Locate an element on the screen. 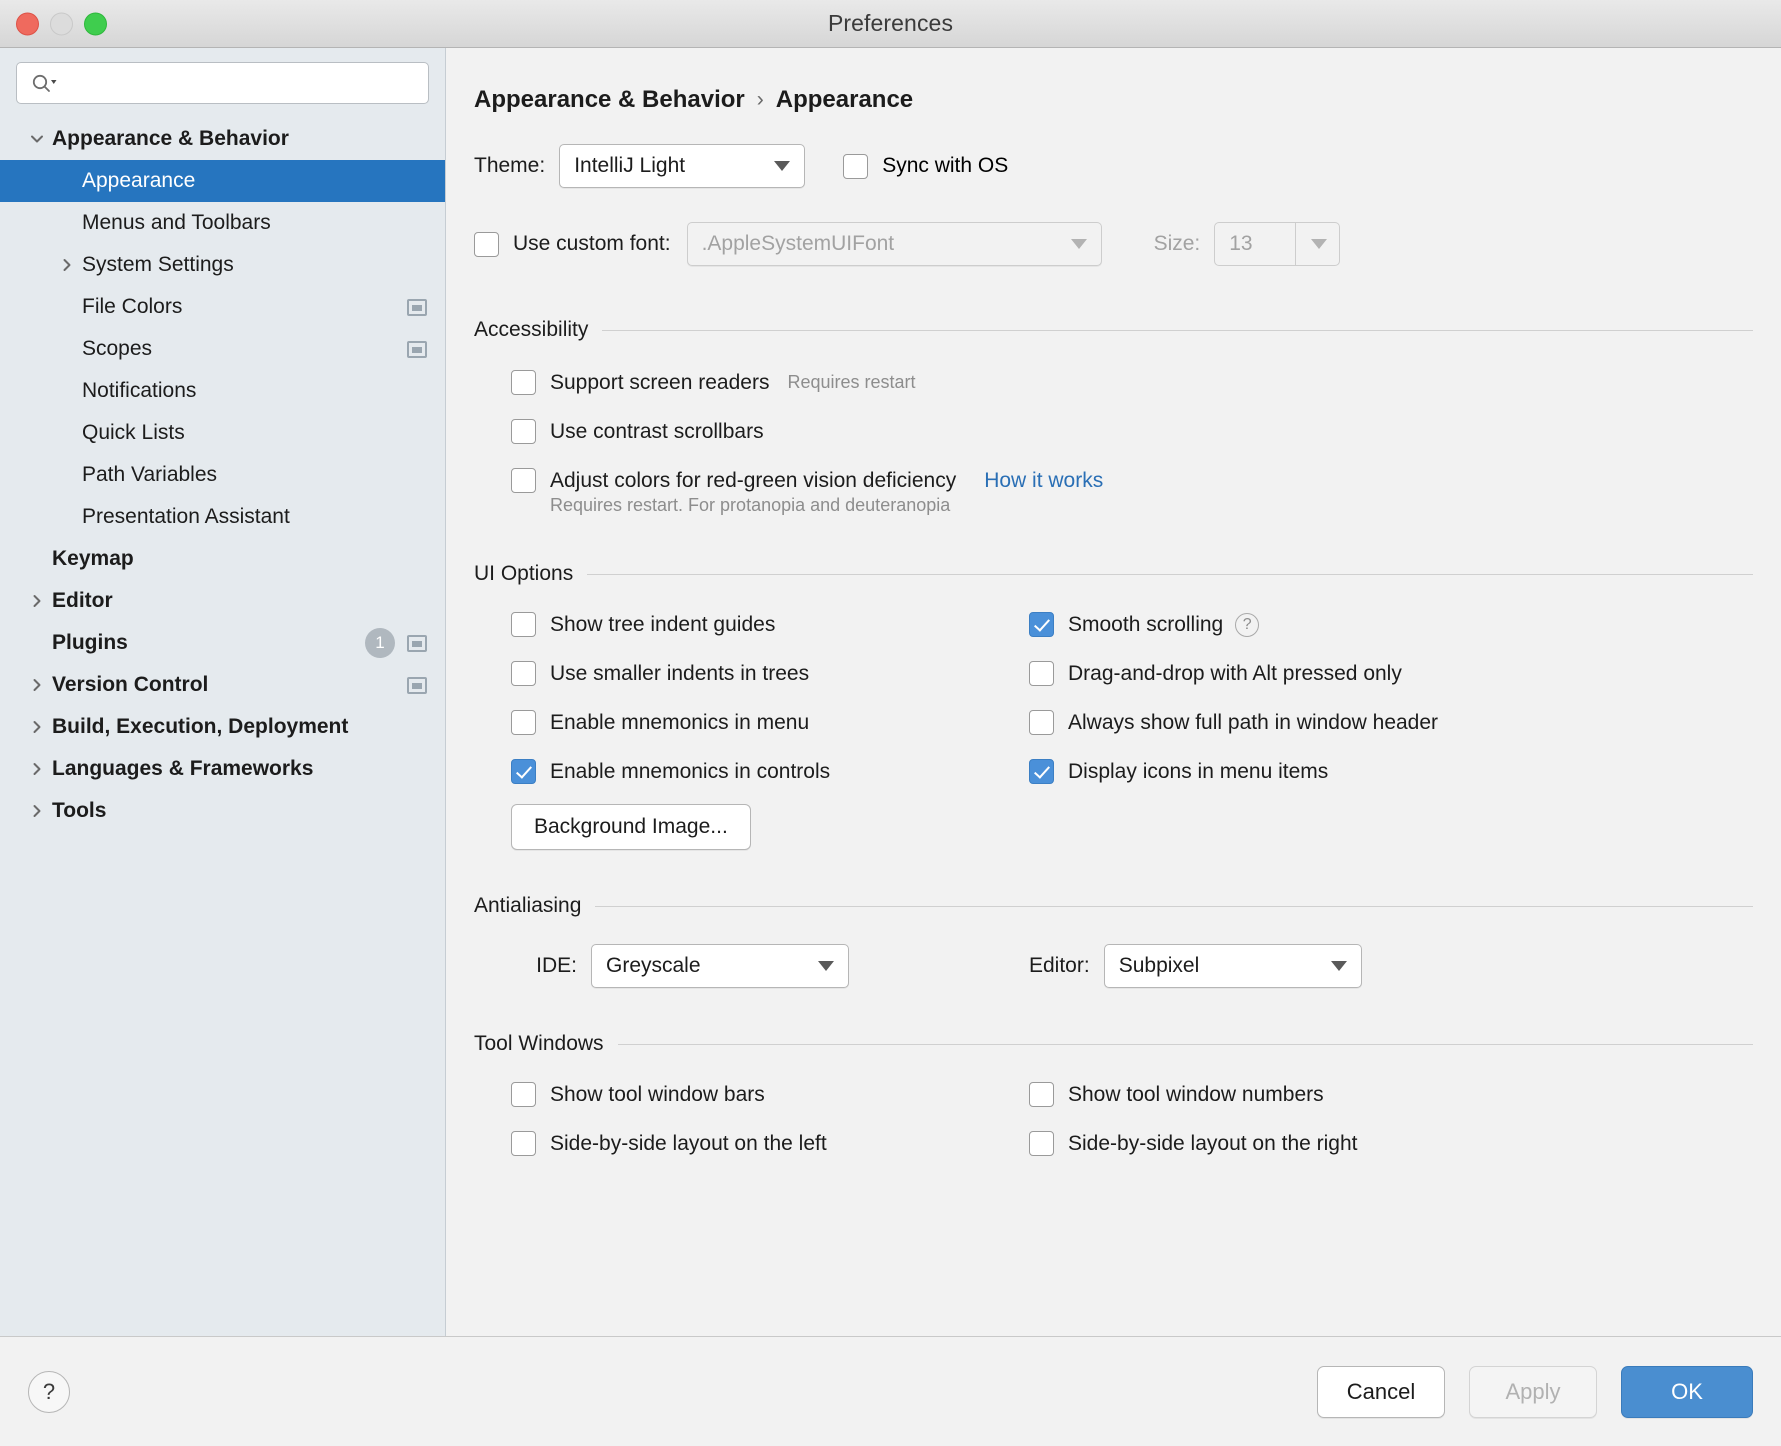  accessibility-group-header: Accessibility is located at coordinates (1113, 330).